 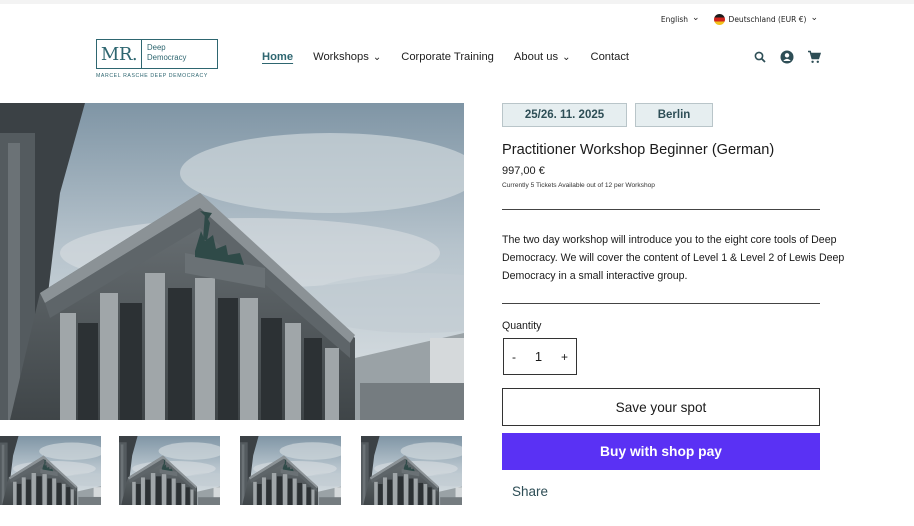 I want to click on quantity-increase-button: +, so click(x=564, y=357).